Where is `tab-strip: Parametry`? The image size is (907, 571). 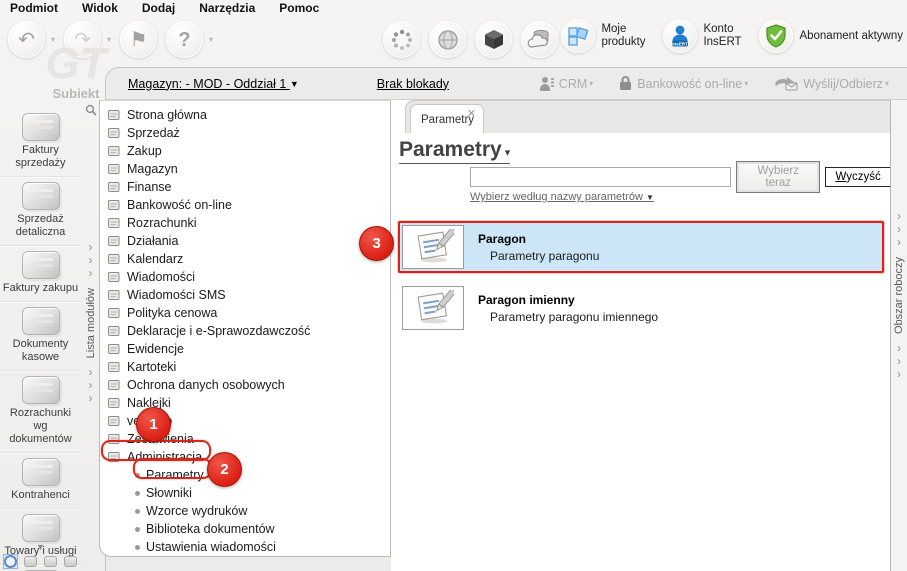
tab-strip: Parametry is located at coordinates (647, 116).